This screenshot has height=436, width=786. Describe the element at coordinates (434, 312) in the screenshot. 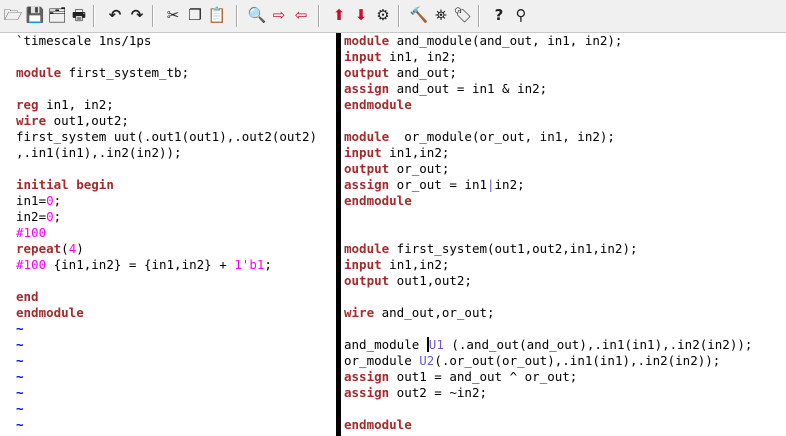

I see `code-token: and_out,or_out;` at that location.